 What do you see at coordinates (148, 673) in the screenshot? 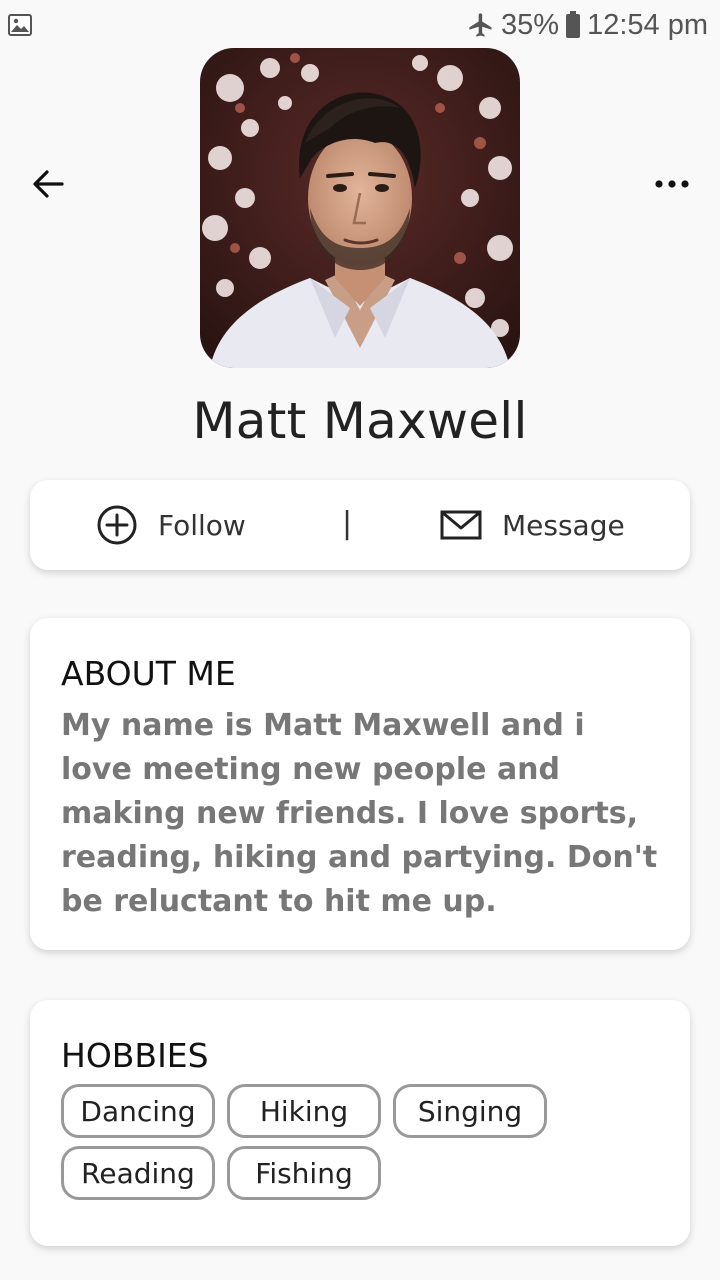
I see `about-title: ABOUT ME` at bounding box center [148, 673].